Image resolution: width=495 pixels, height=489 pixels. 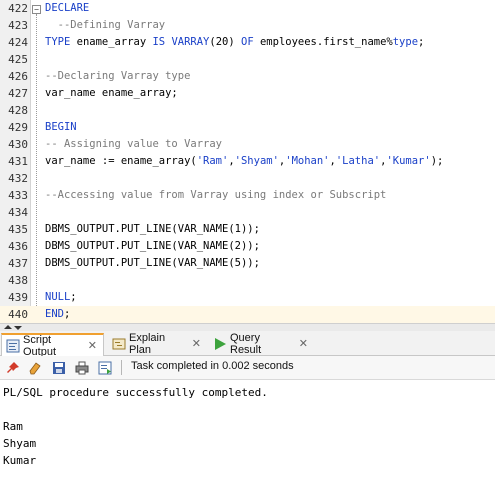 What do you see at coordinates (181, 42) in the screenshot?
I see `keyword-token: IS VARRAY` at bounding box center [181, 42].